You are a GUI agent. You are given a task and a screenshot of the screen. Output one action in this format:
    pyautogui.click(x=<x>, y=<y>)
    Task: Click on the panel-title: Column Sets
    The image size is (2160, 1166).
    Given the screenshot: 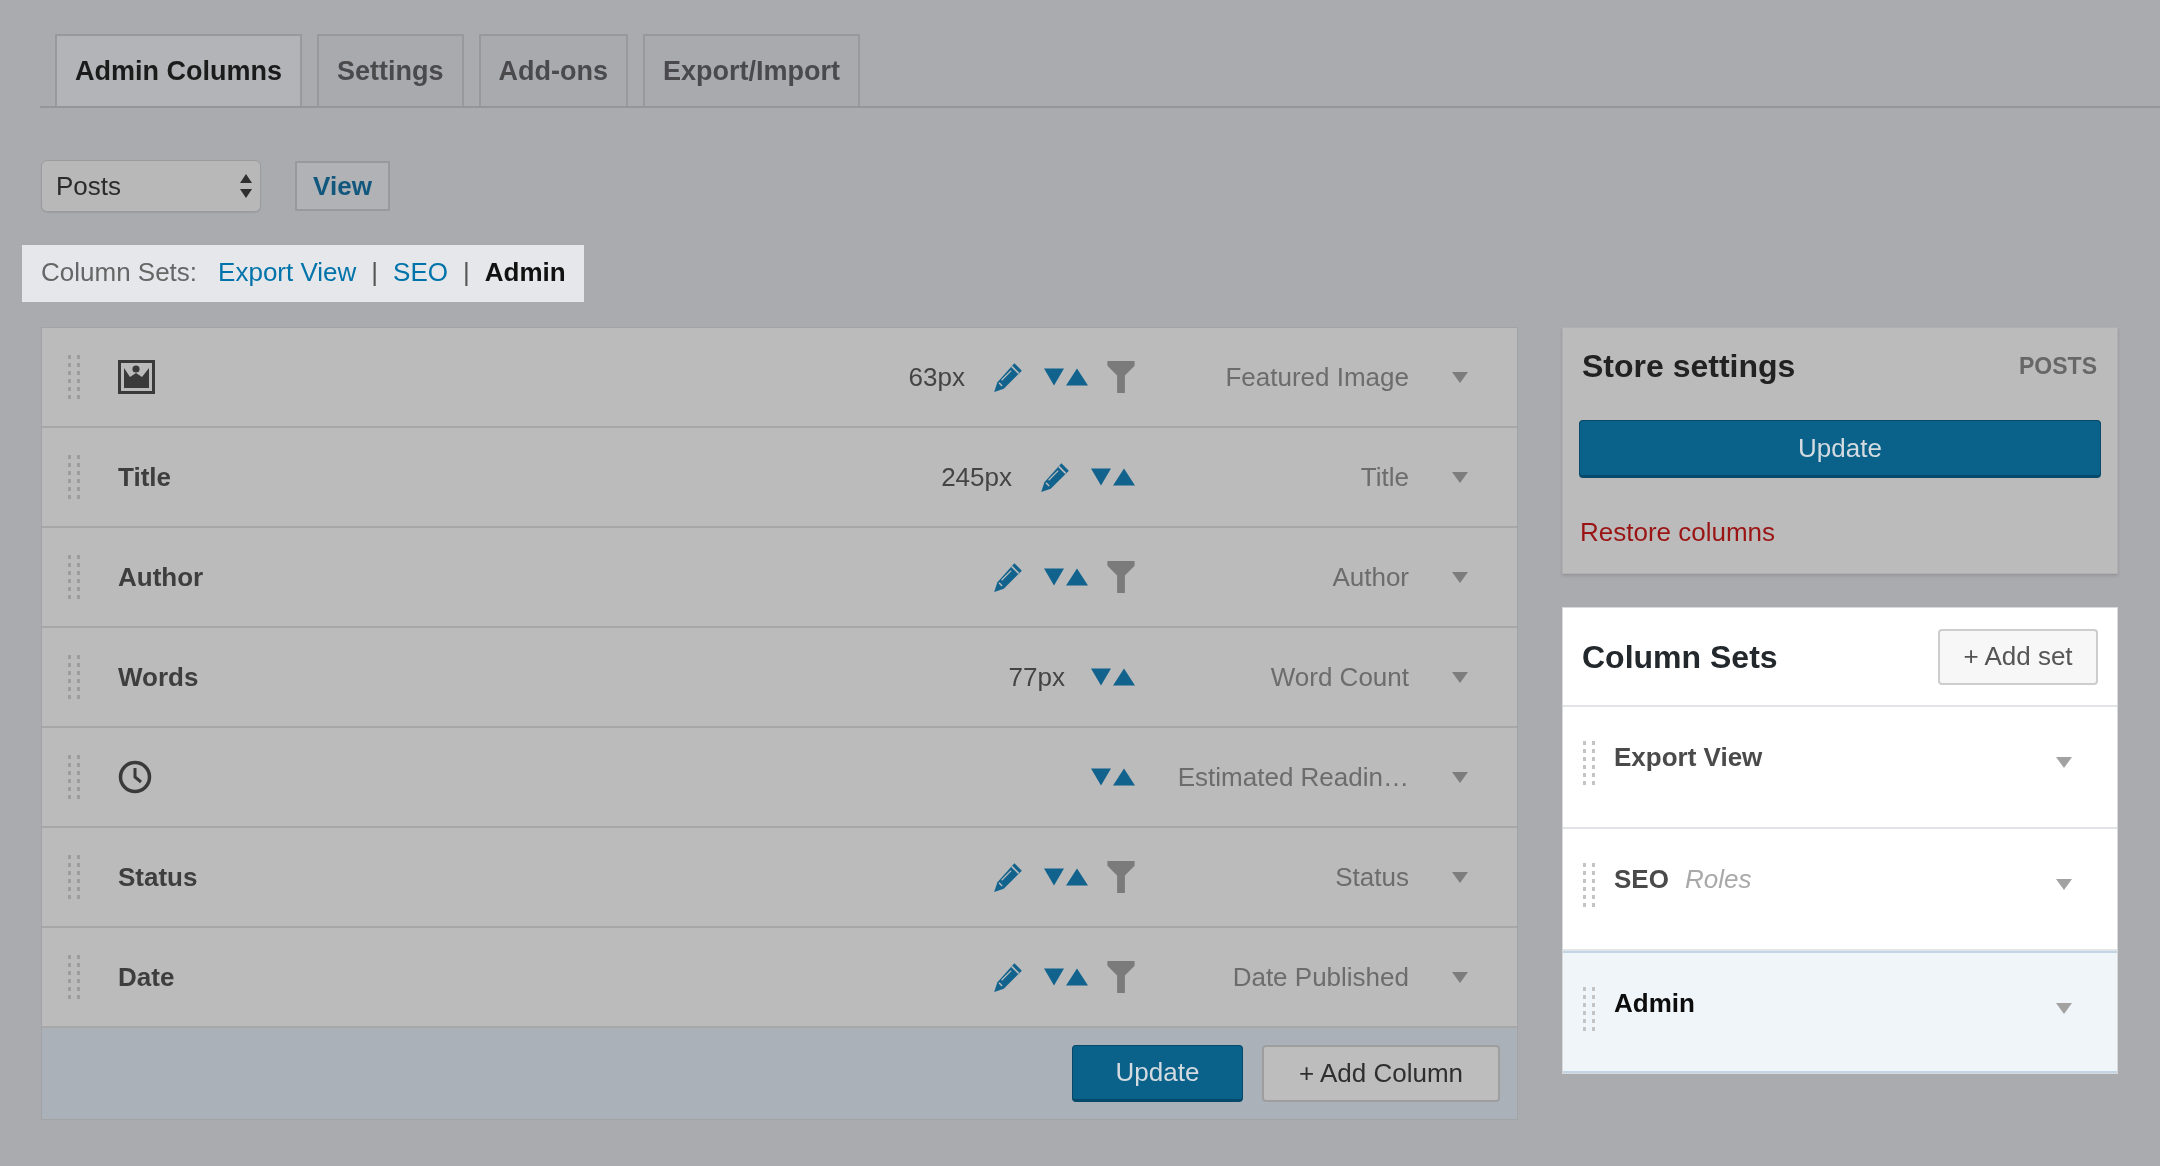 What is the action you would take?
    pyautogui.click(x=1680, y=657)
    